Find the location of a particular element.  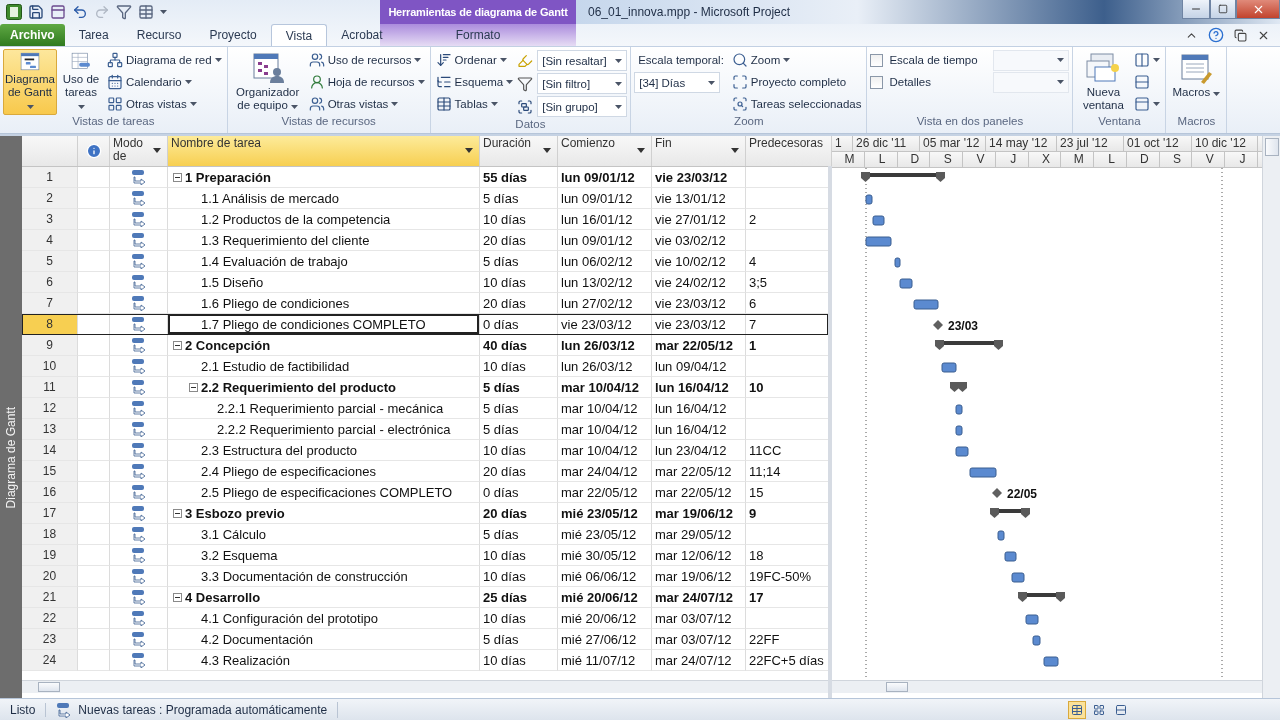

timescale-label: X is located at coordinates (1045, 159).